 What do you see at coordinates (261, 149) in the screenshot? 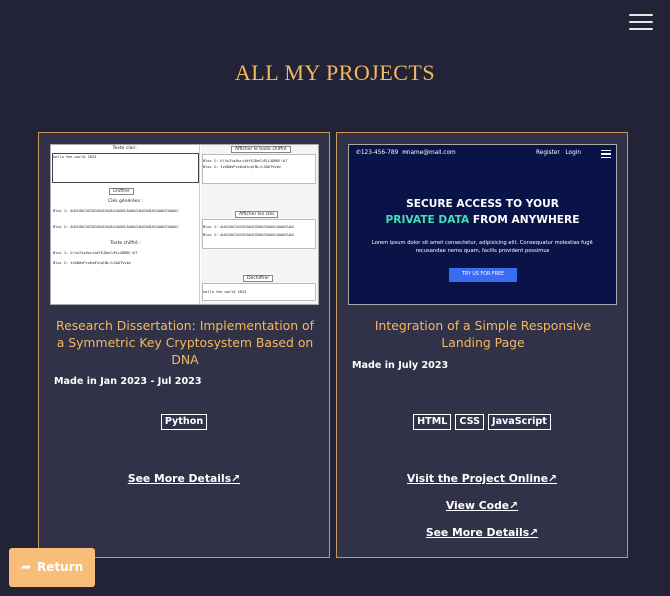
I see `show-cipher-button: Afficher le texte chiffré` at bounding box center [261, 149].